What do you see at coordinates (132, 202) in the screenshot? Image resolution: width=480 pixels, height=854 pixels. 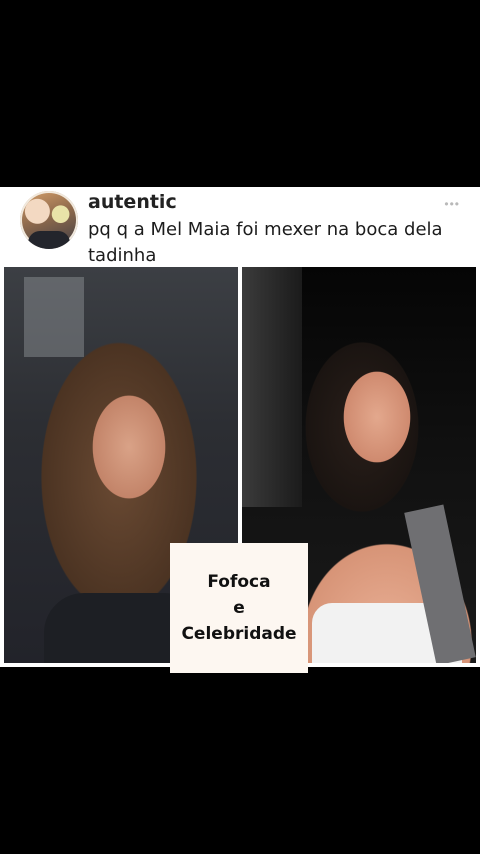 I see `username: autentic` at bounding box center [132, 202].